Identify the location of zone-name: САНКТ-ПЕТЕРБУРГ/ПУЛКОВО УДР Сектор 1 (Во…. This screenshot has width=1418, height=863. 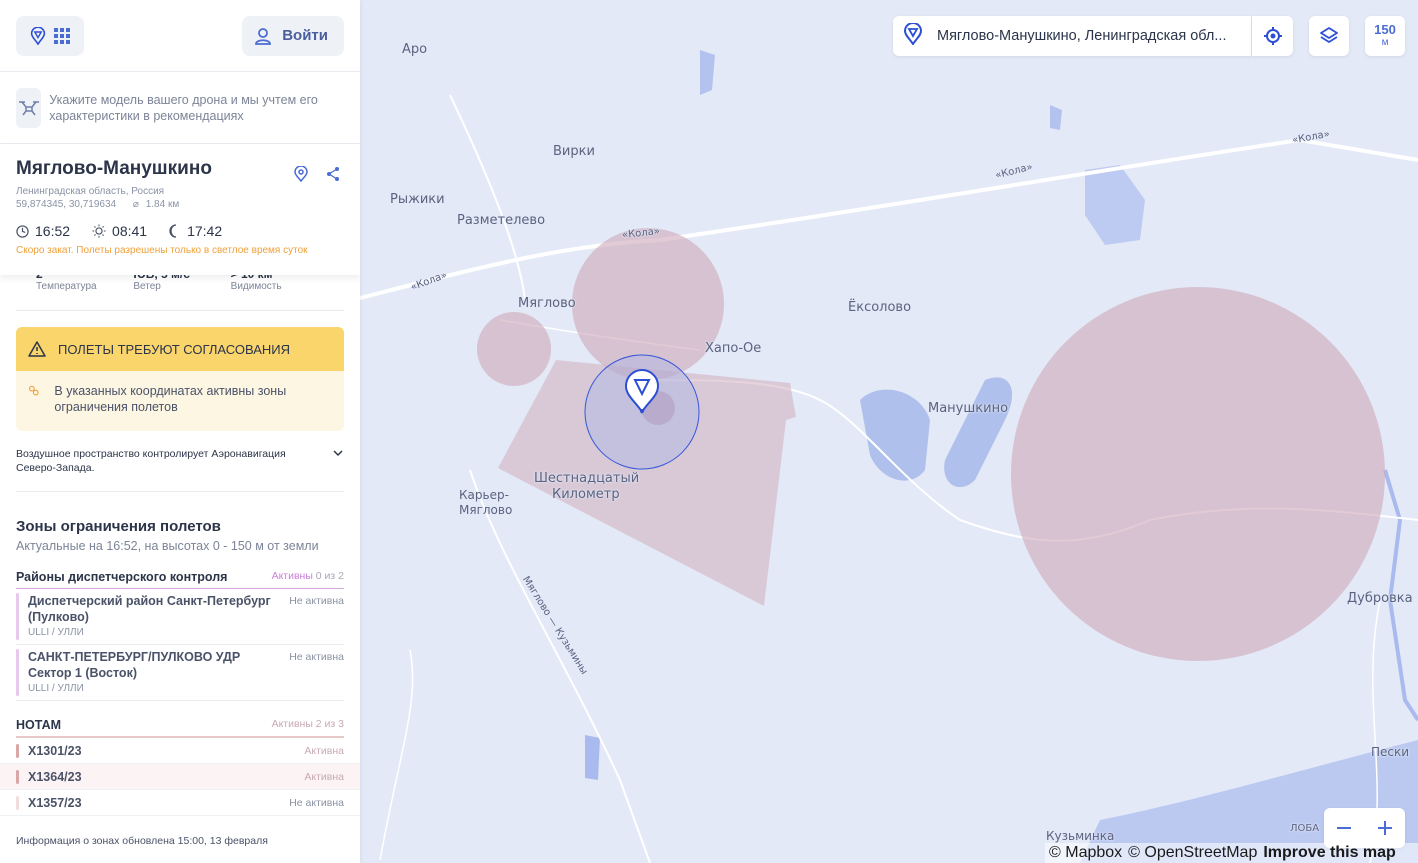
(134, 665).